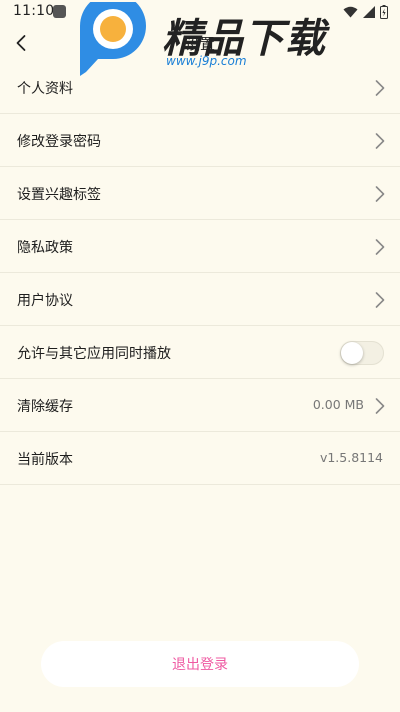  What do you see at coordinates (338, 404) in the screenshot?
I see `cache-size-value: 0.00 MB` at bounding box center [338, 404].